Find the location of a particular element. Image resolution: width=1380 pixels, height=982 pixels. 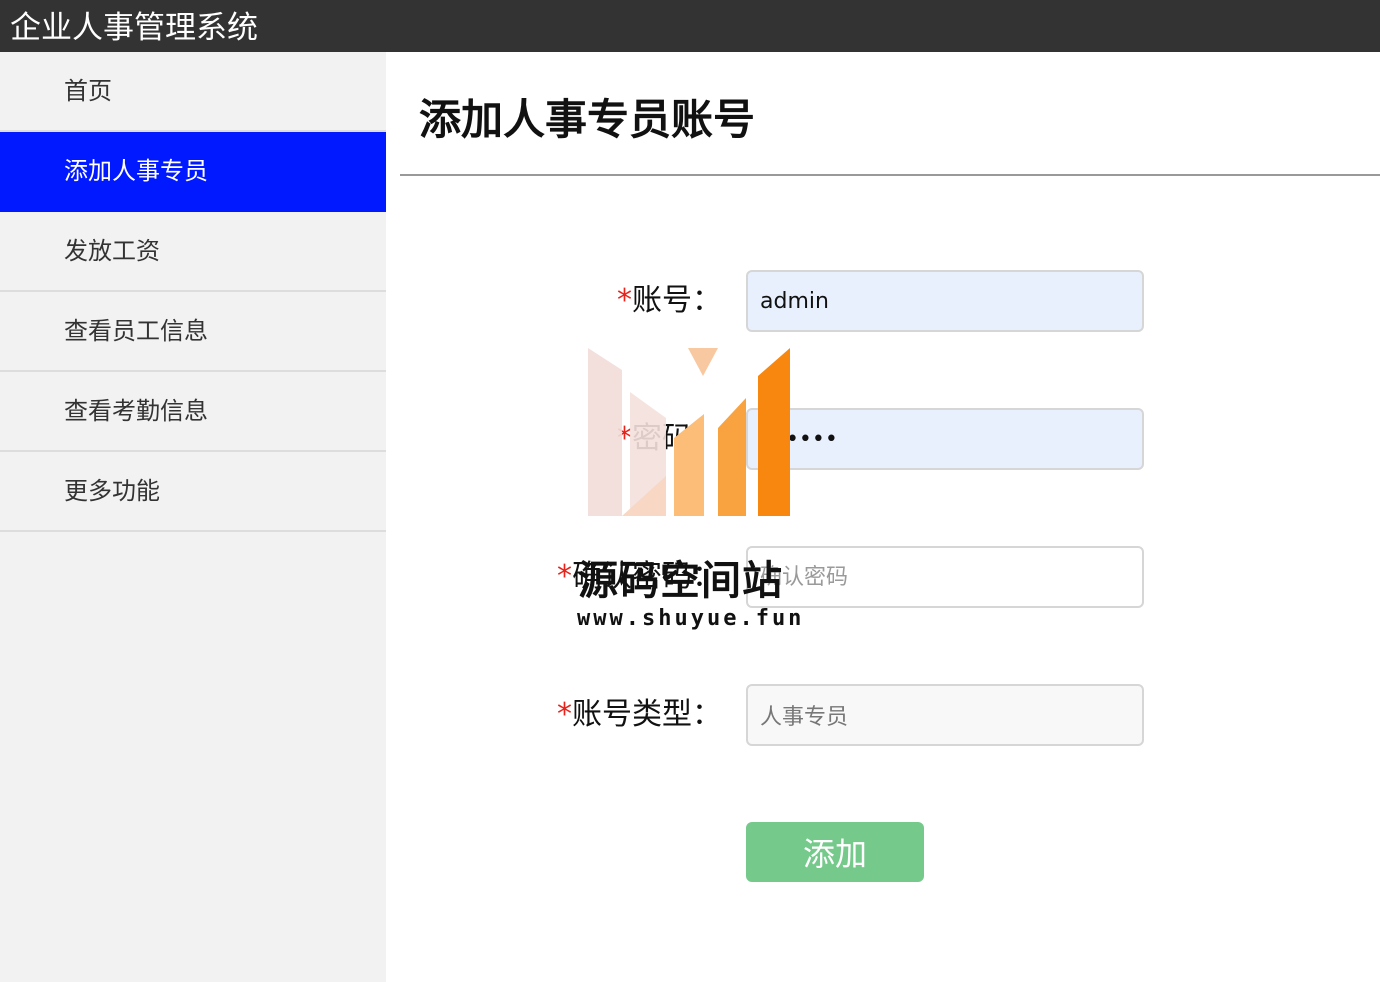

sidebar-item-pay-salary: 发放工资 is located at coordinates (193, 252).